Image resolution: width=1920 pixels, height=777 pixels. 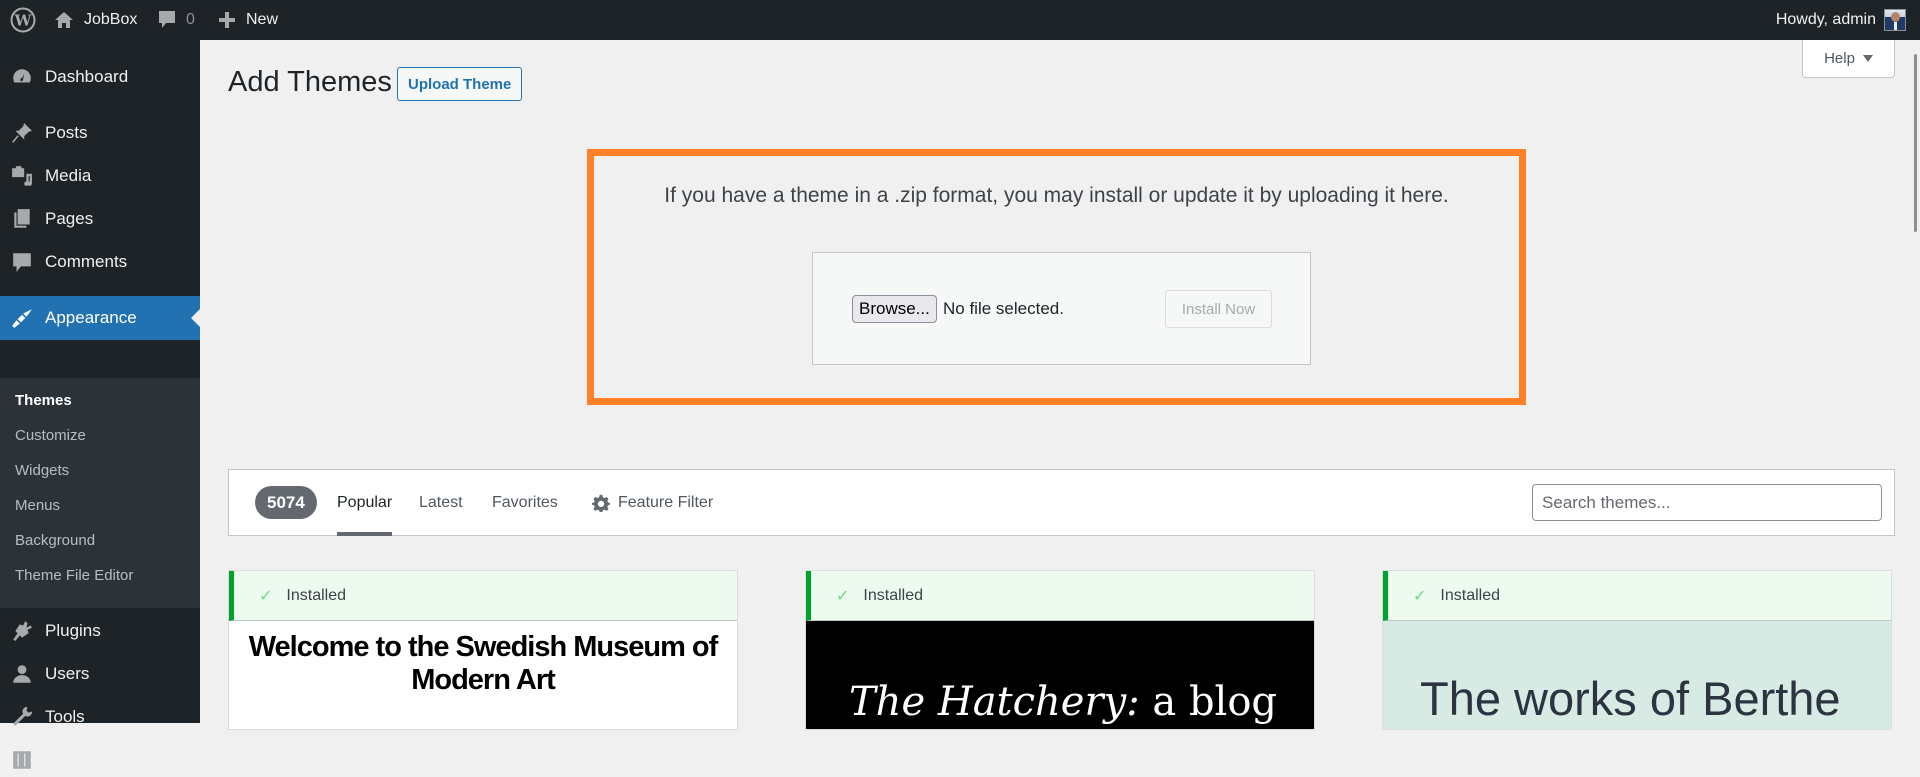 I want to click on theme-count-badge: 5074, so click(x=286, y=502).